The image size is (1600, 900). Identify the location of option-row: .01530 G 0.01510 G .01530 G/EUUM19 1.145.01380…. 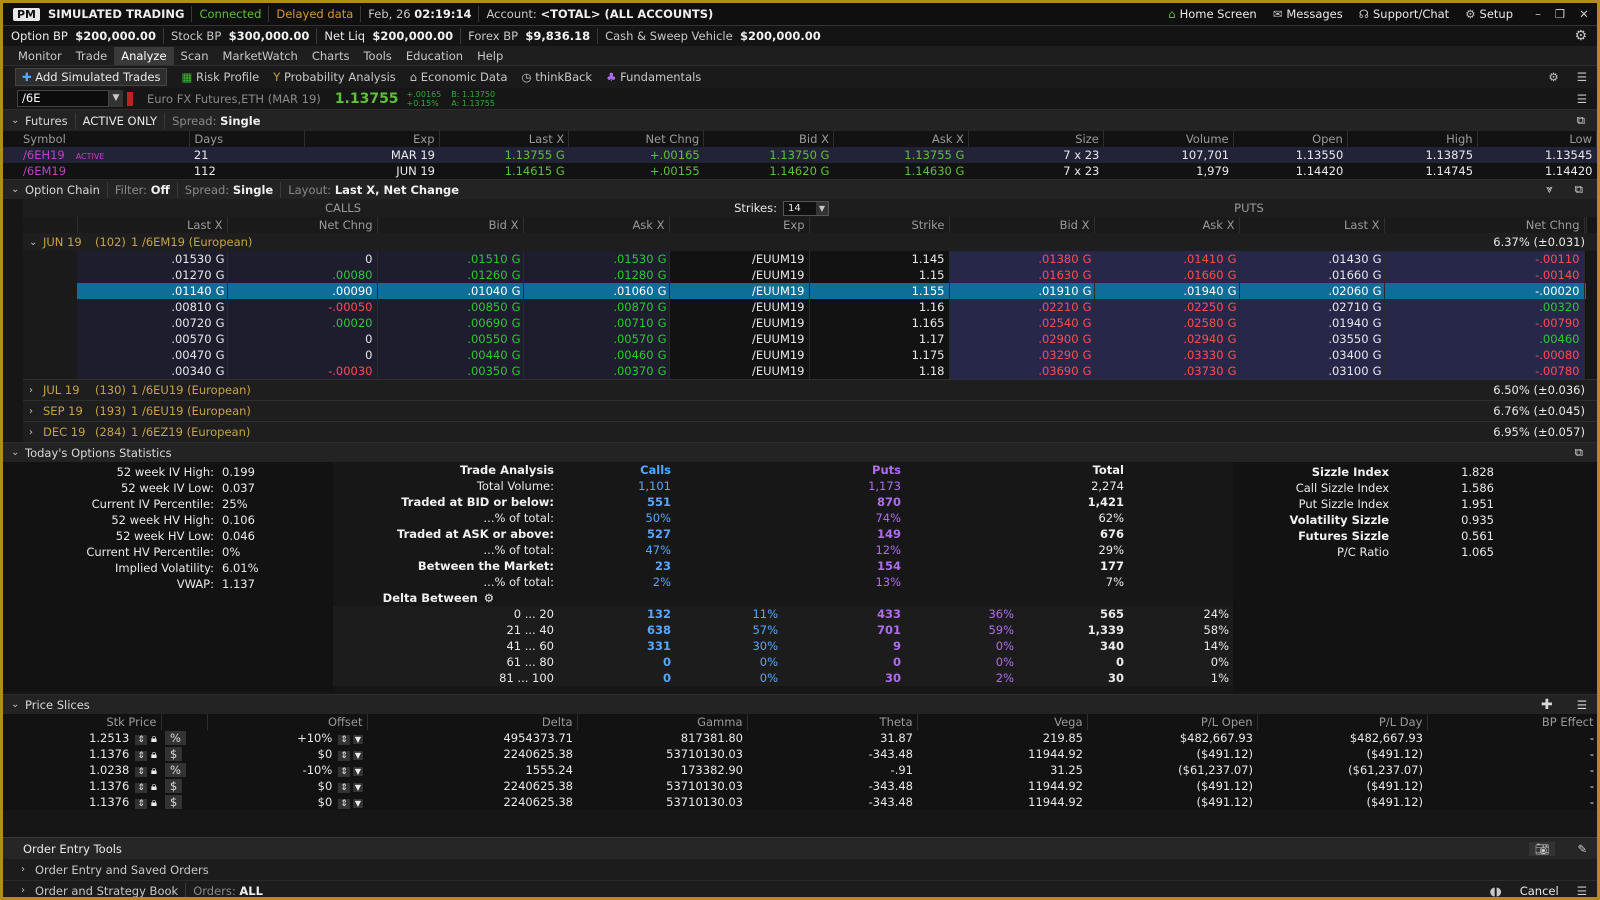
(804, 259).